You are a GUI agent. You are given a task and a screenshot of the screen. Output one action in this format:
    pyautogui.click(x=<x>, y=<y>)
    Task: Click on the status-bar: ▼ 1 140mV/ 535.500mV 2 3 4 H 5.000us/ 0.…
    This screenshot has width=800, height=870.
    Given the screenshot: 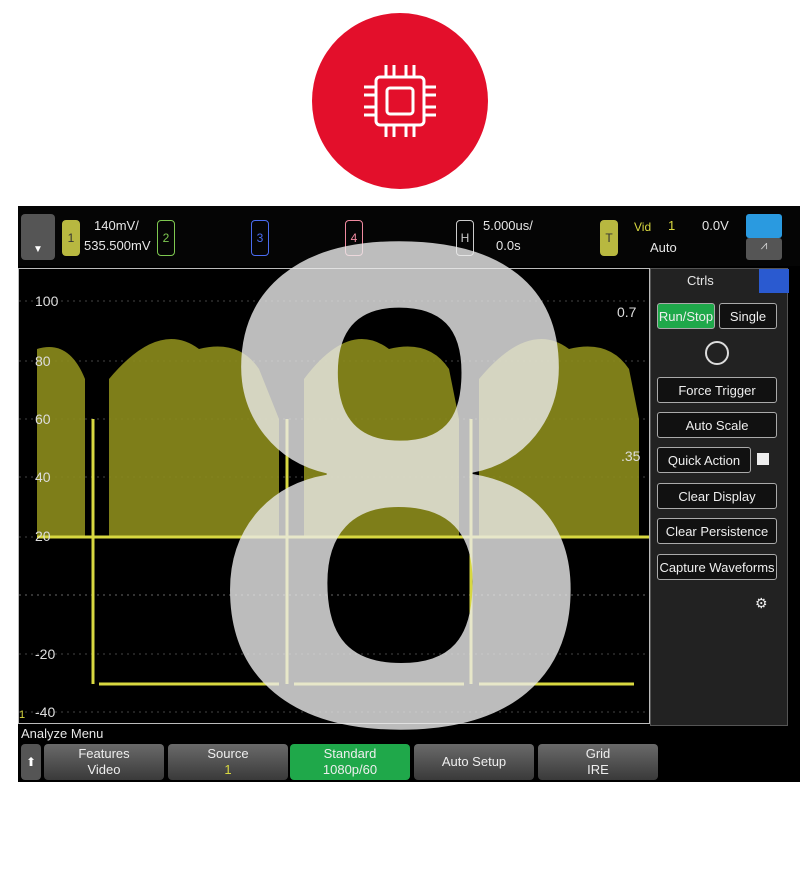 What is the action you would take?
    pyautogui.click(x=409, y=236)
    